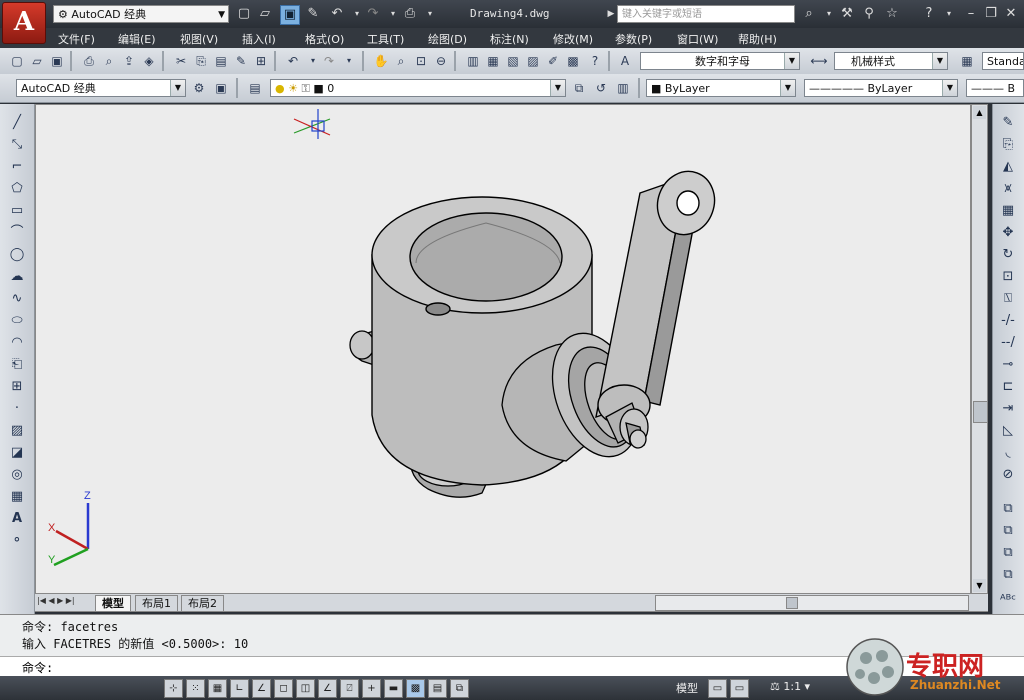  I want to click on snap-mode-icon: ⁙, so click(195, 688).